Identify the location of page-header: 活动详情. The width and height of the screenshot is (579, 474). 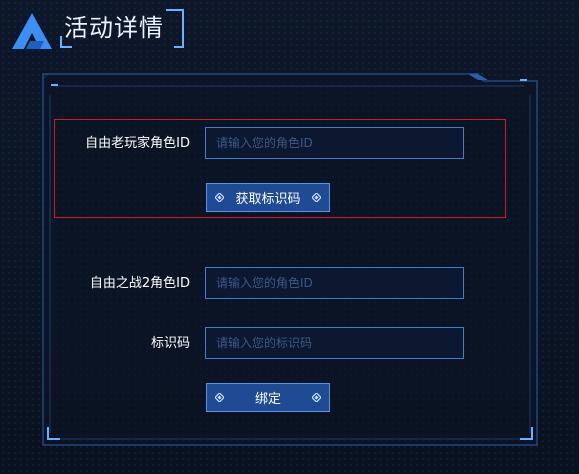
(100, 28).